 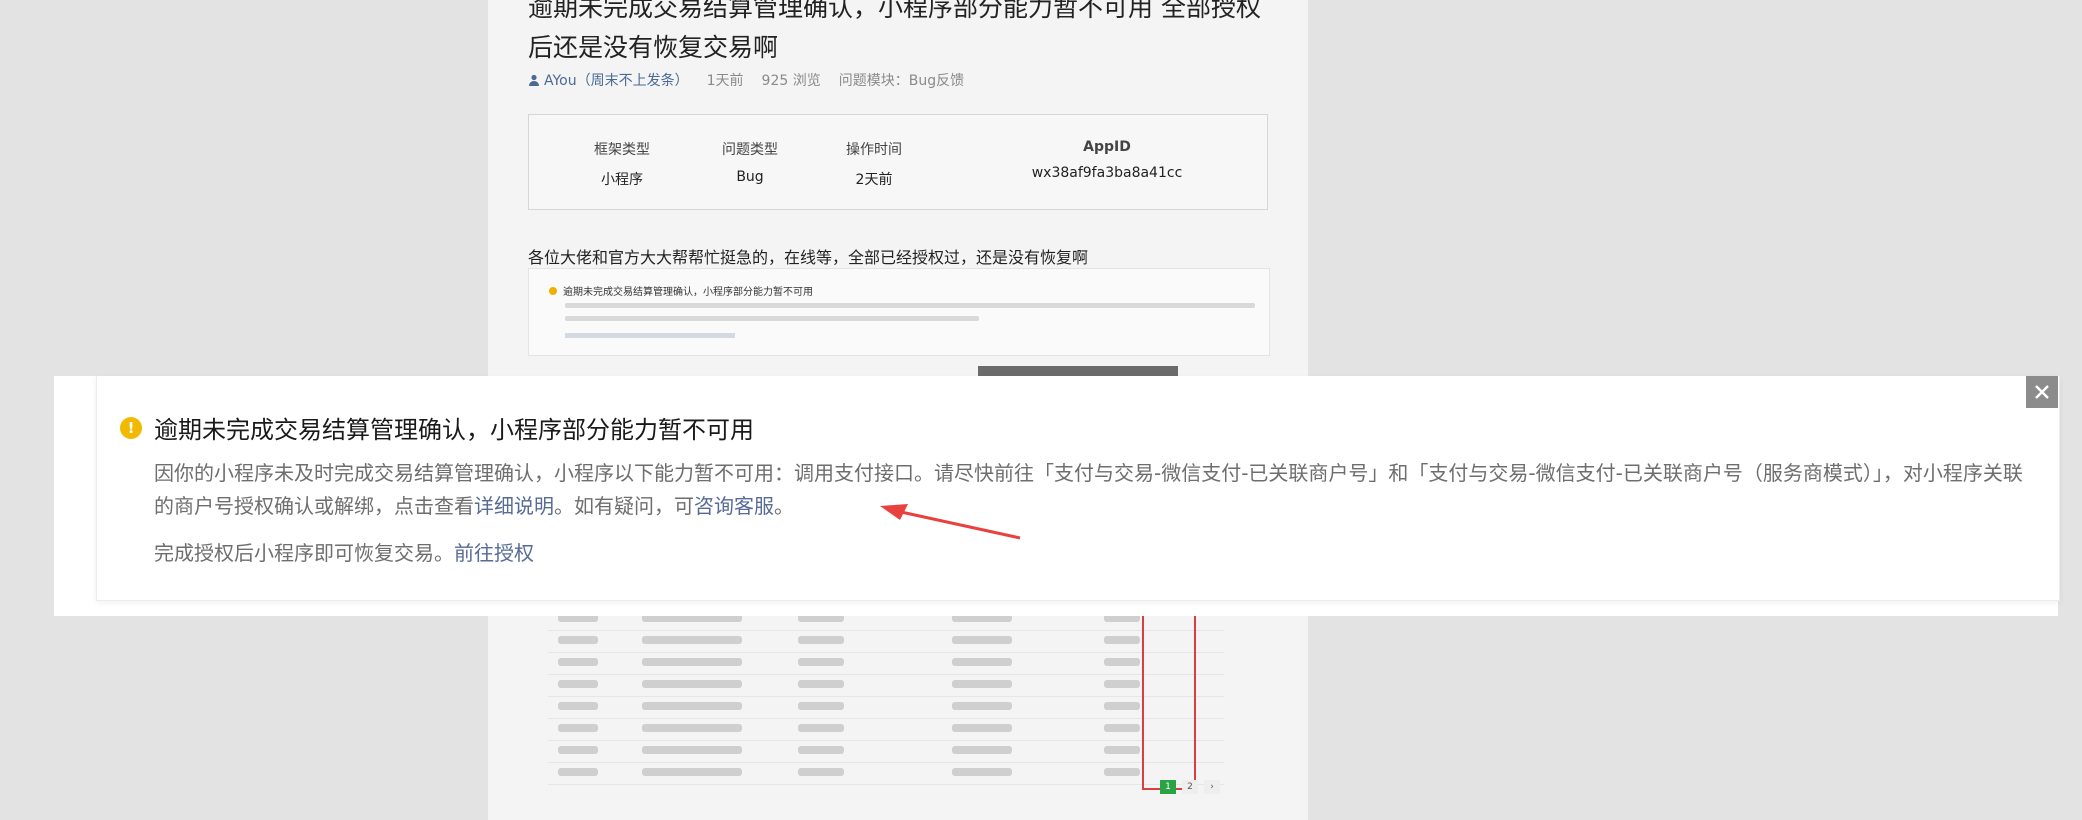 What do you see at coordinates (454, 430) in the screenshot?
I see `modal-title: 逾期未完成交易结算管理确认，小程序部分能力暂不可用` at bounding box center [454, 430].